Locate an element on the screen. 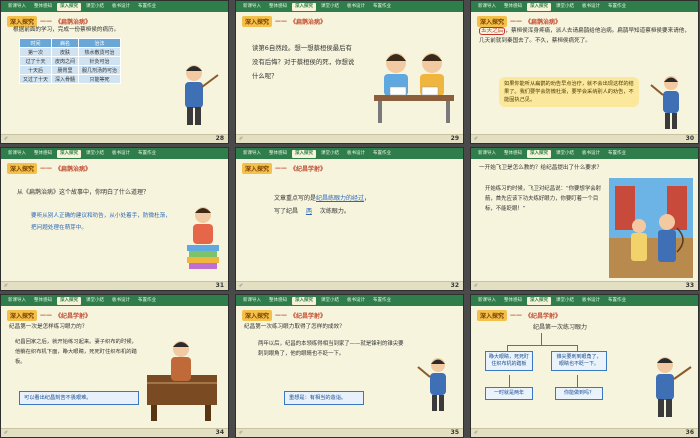 This screenshot has height=438, width=700. page-number: 31 is located at coordinates (219, 285).